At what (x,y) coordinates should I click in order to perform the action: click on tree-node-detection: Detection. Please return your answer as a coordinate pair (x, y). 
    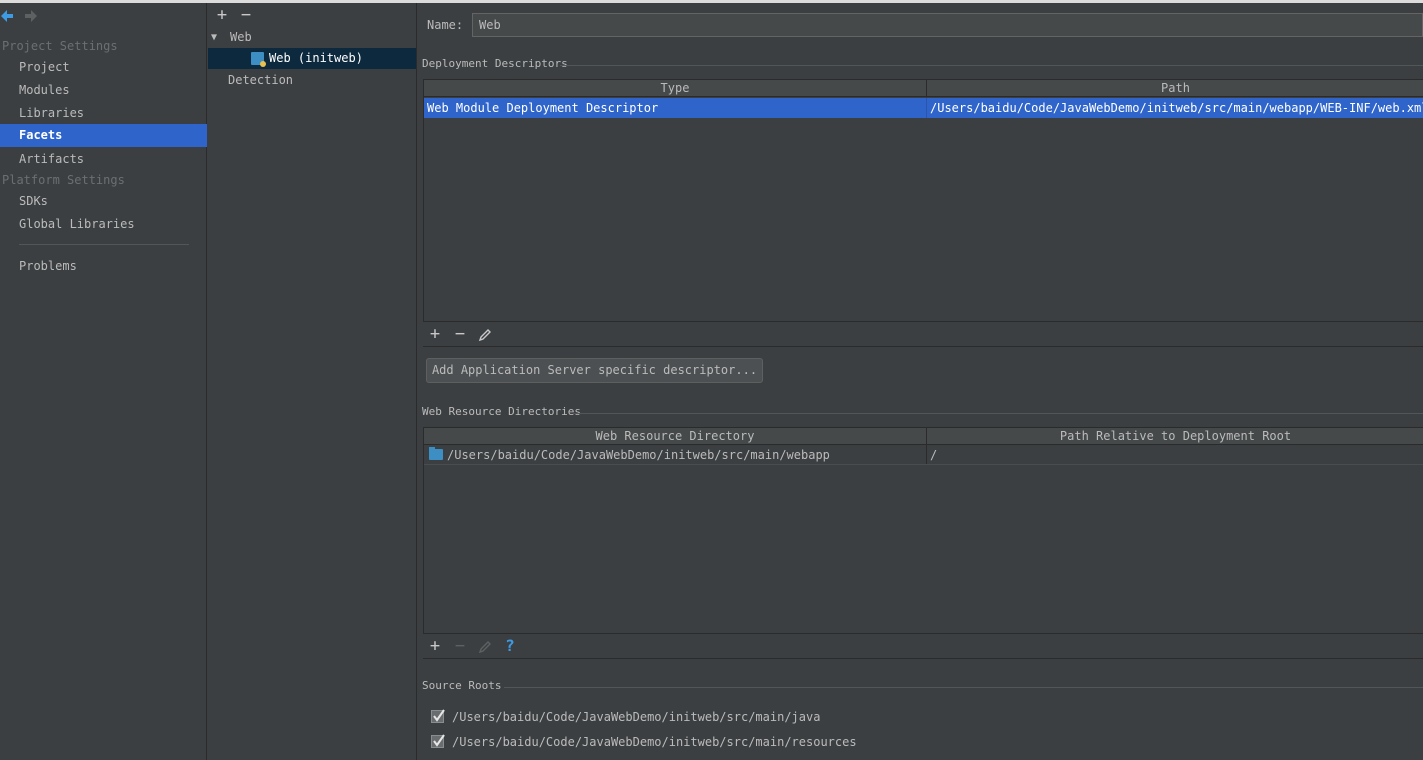
    Looking at the image, I should click on (312, 80).